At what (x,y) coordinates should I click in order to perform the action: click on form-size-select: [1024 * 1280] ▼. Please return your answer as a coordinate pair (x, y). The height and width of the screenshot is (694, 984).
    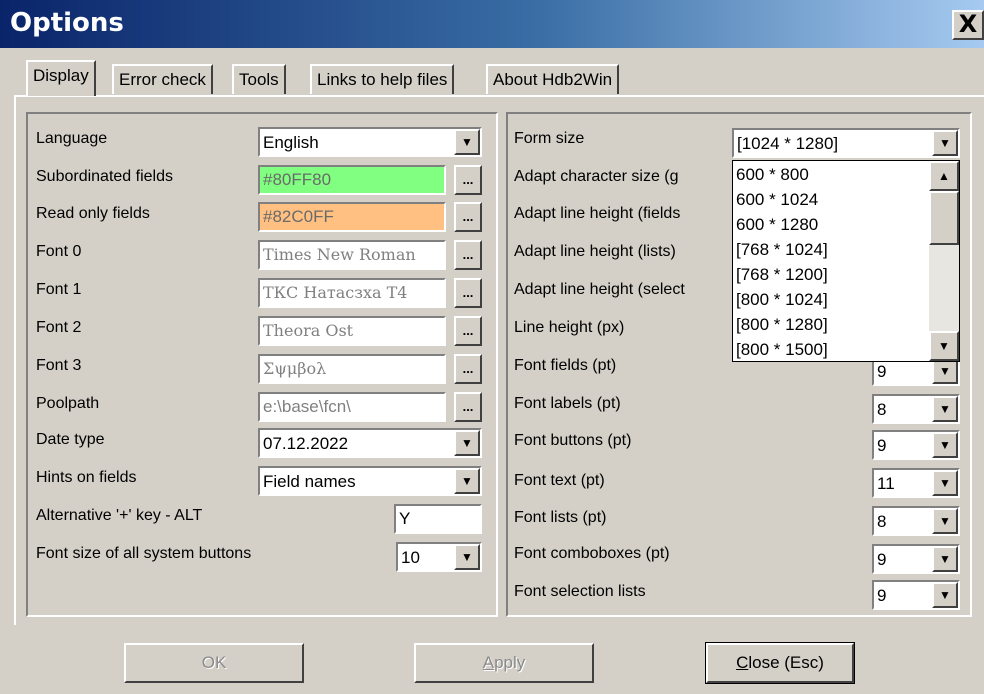
    Looking at the image, I should click on (846, 143).